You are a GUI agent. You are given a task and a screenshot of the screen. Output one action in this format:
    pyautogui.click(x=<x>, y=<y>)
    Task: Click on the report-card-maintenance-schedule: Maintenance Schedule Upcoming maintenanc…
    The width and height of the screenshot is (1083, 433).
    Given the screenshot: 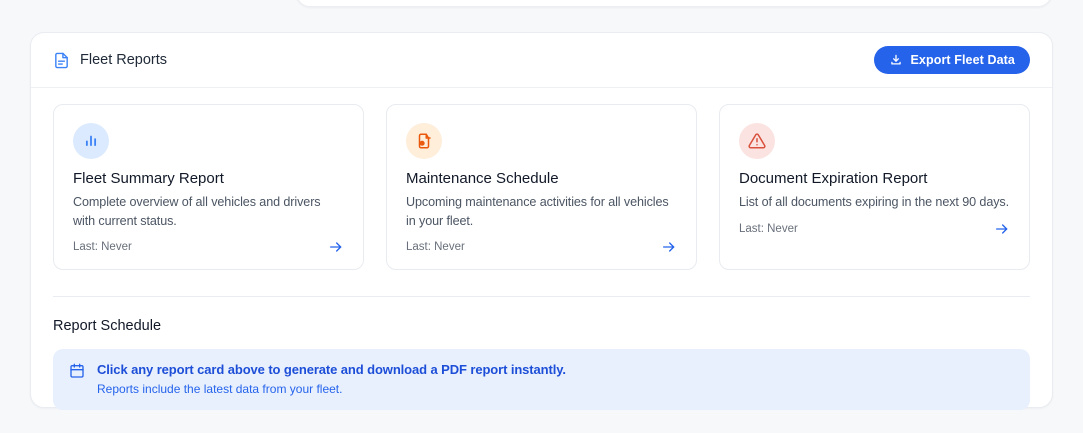 What is the action you would take?
    pyautogui.click(x=541, y=187)
    